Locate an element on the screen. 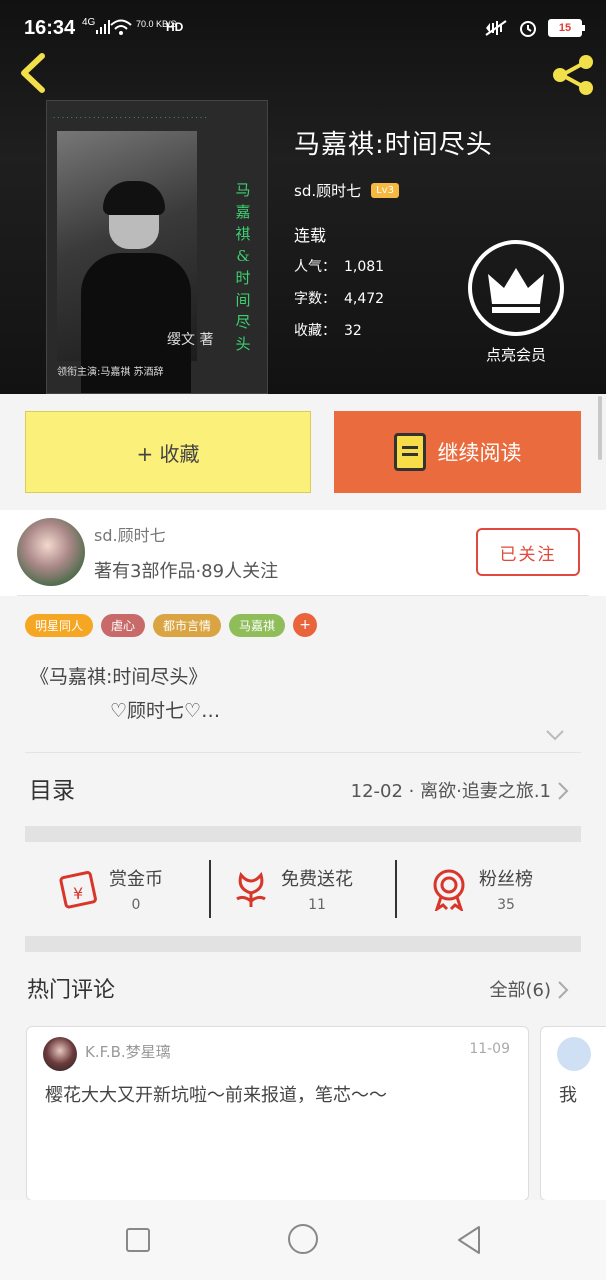 The image size is (606, 1280). action-count: 11 is located at coordinates (317, 905).